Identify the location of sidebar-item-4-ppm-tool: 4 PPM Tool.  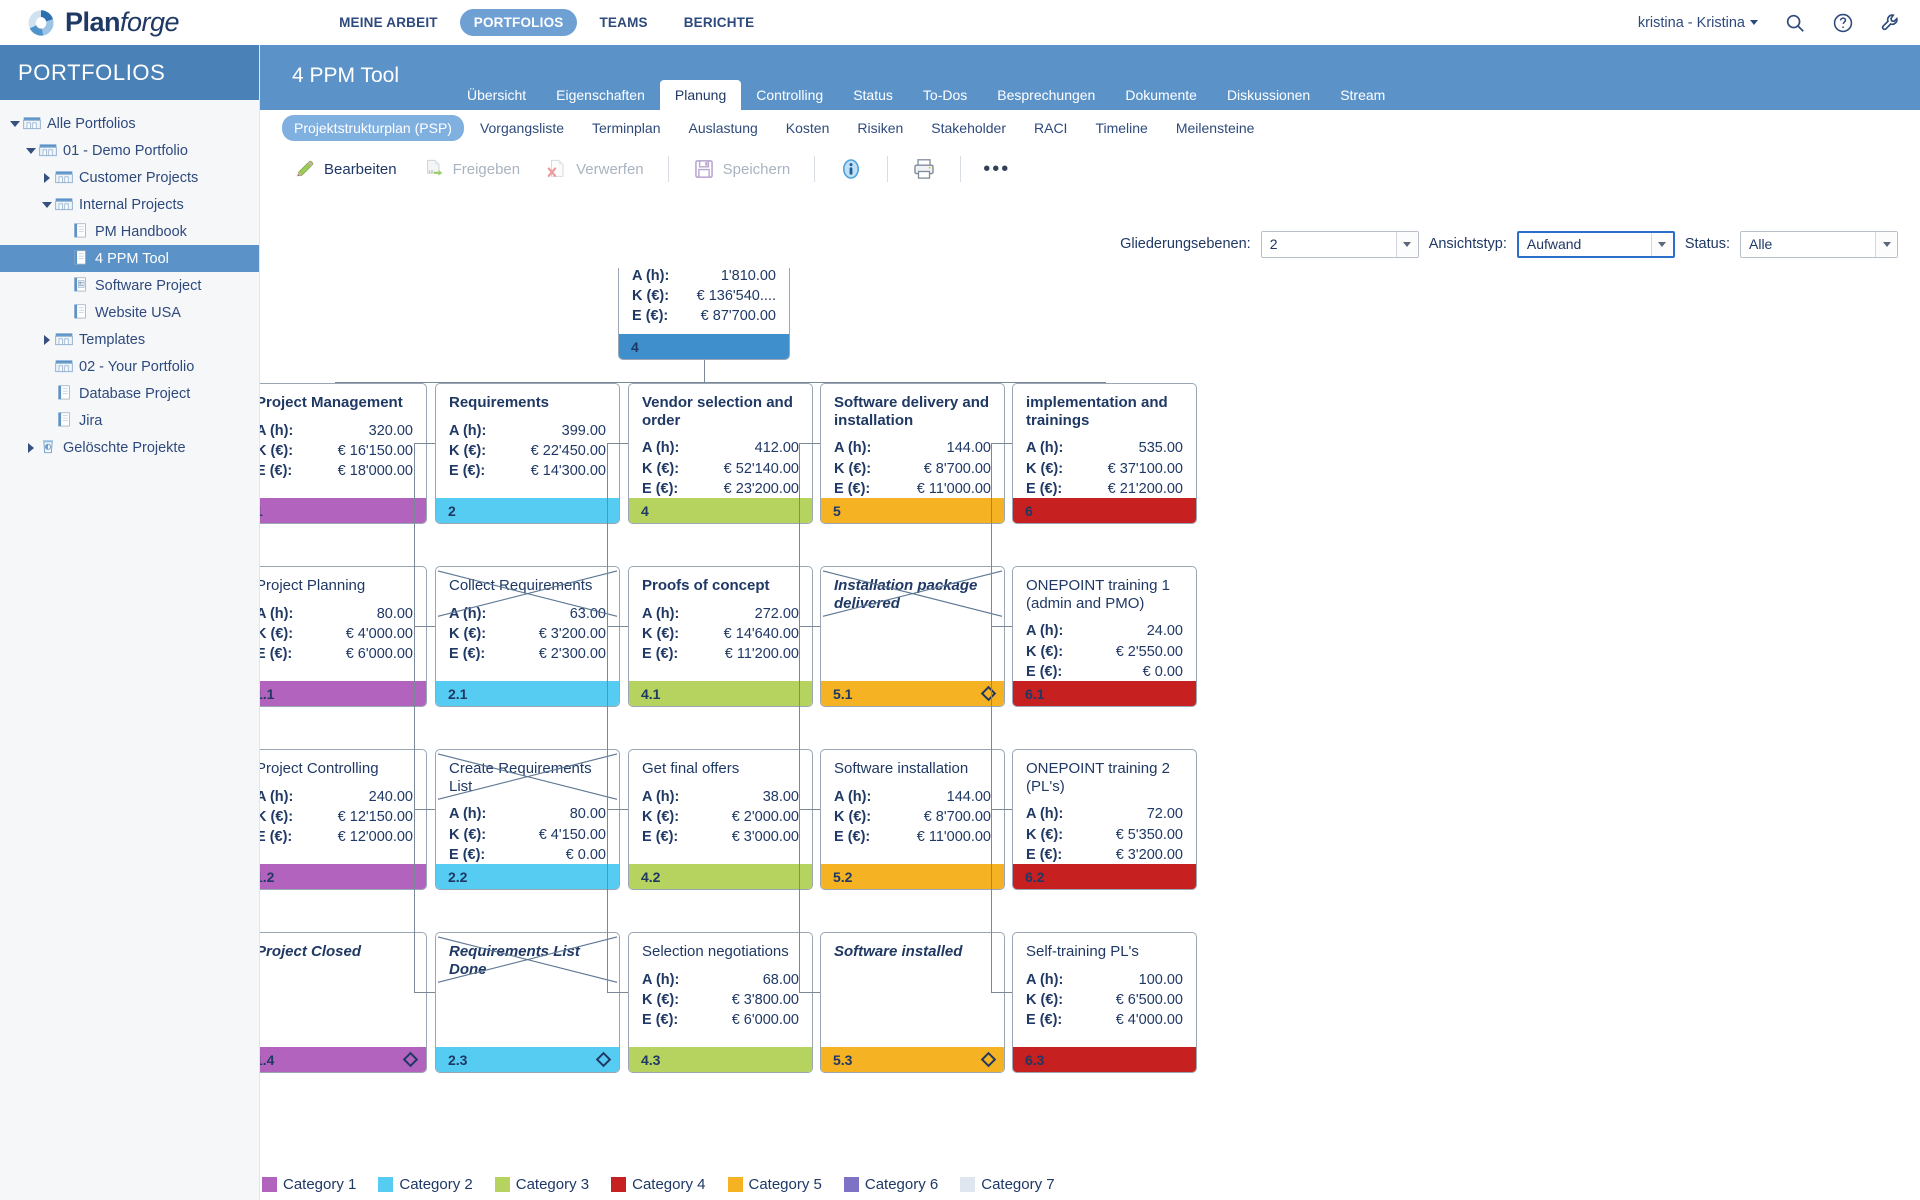
(129, 258).